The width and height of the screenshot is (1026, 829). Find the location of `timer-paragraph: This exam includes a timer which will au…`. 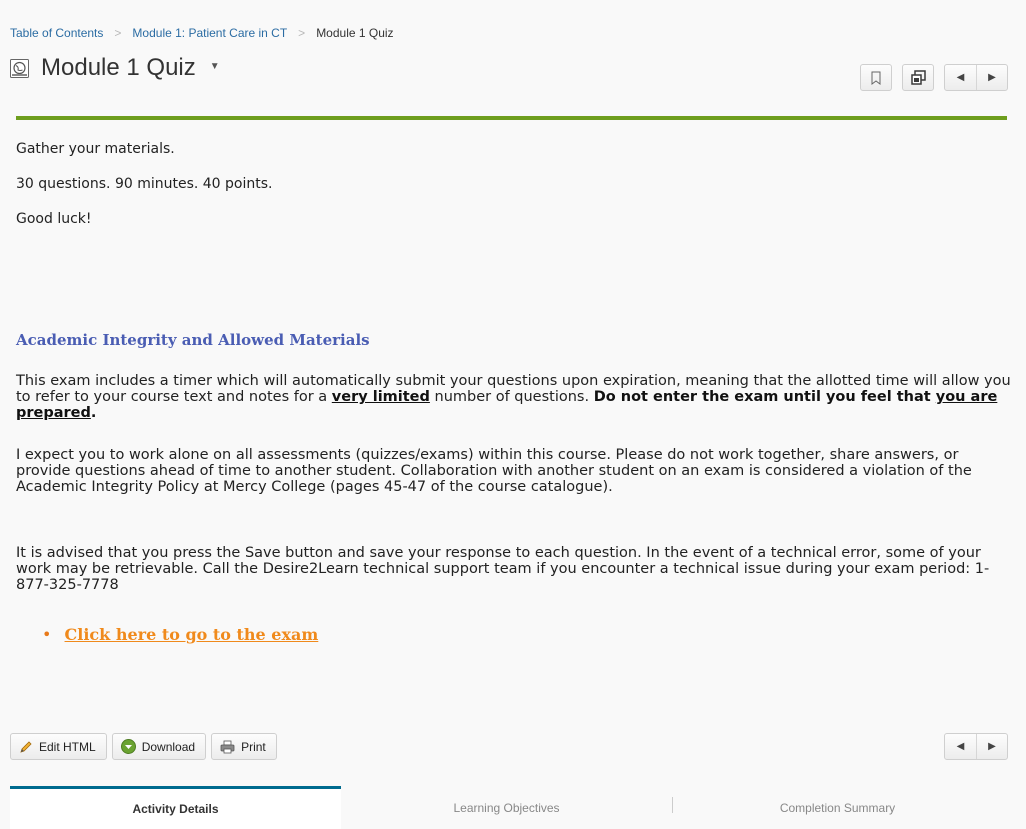

timer-paragraph: This exam includes a timer which will au… is located at coordinates (516, 397).